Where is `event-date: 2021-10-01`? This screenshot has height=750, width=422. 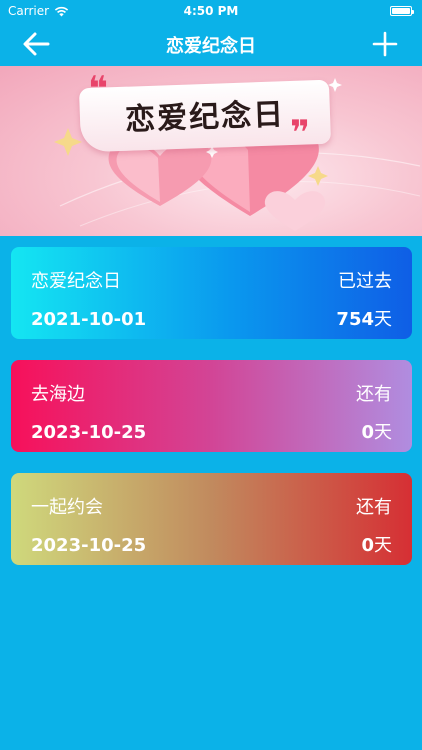 event-date: 2021-10-01 is located at coordinates (89, 319).